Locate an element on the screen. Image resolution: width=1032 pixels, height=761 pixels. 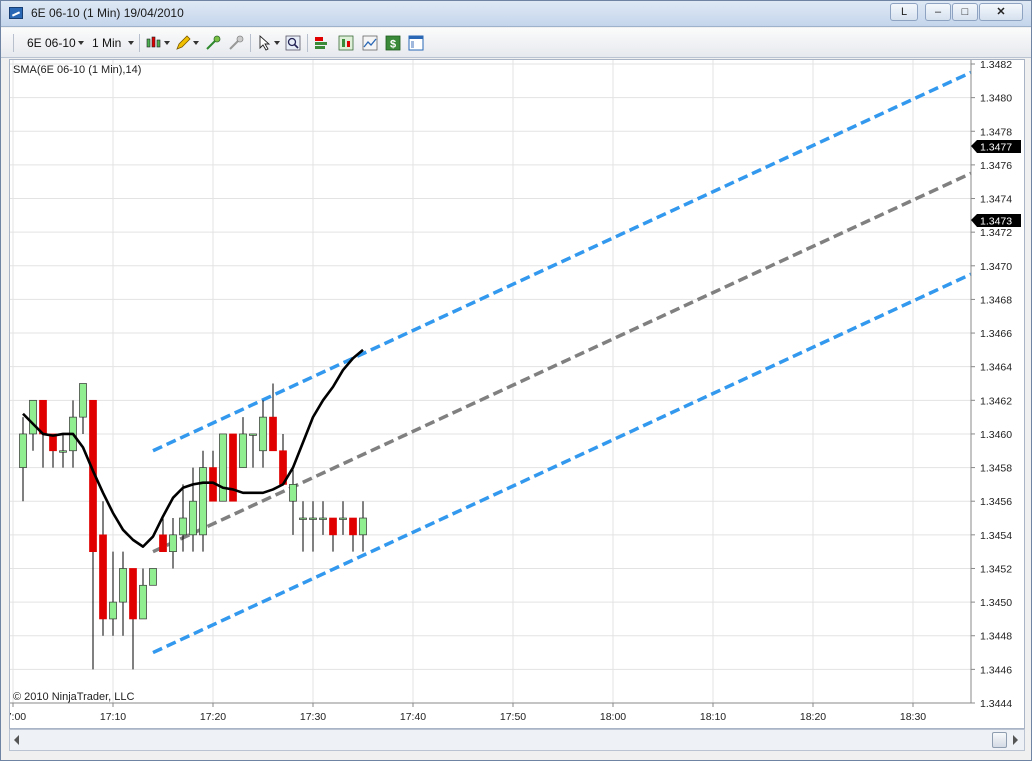
price-tick-label: 1.3444 is located at coordinates (996, 704).